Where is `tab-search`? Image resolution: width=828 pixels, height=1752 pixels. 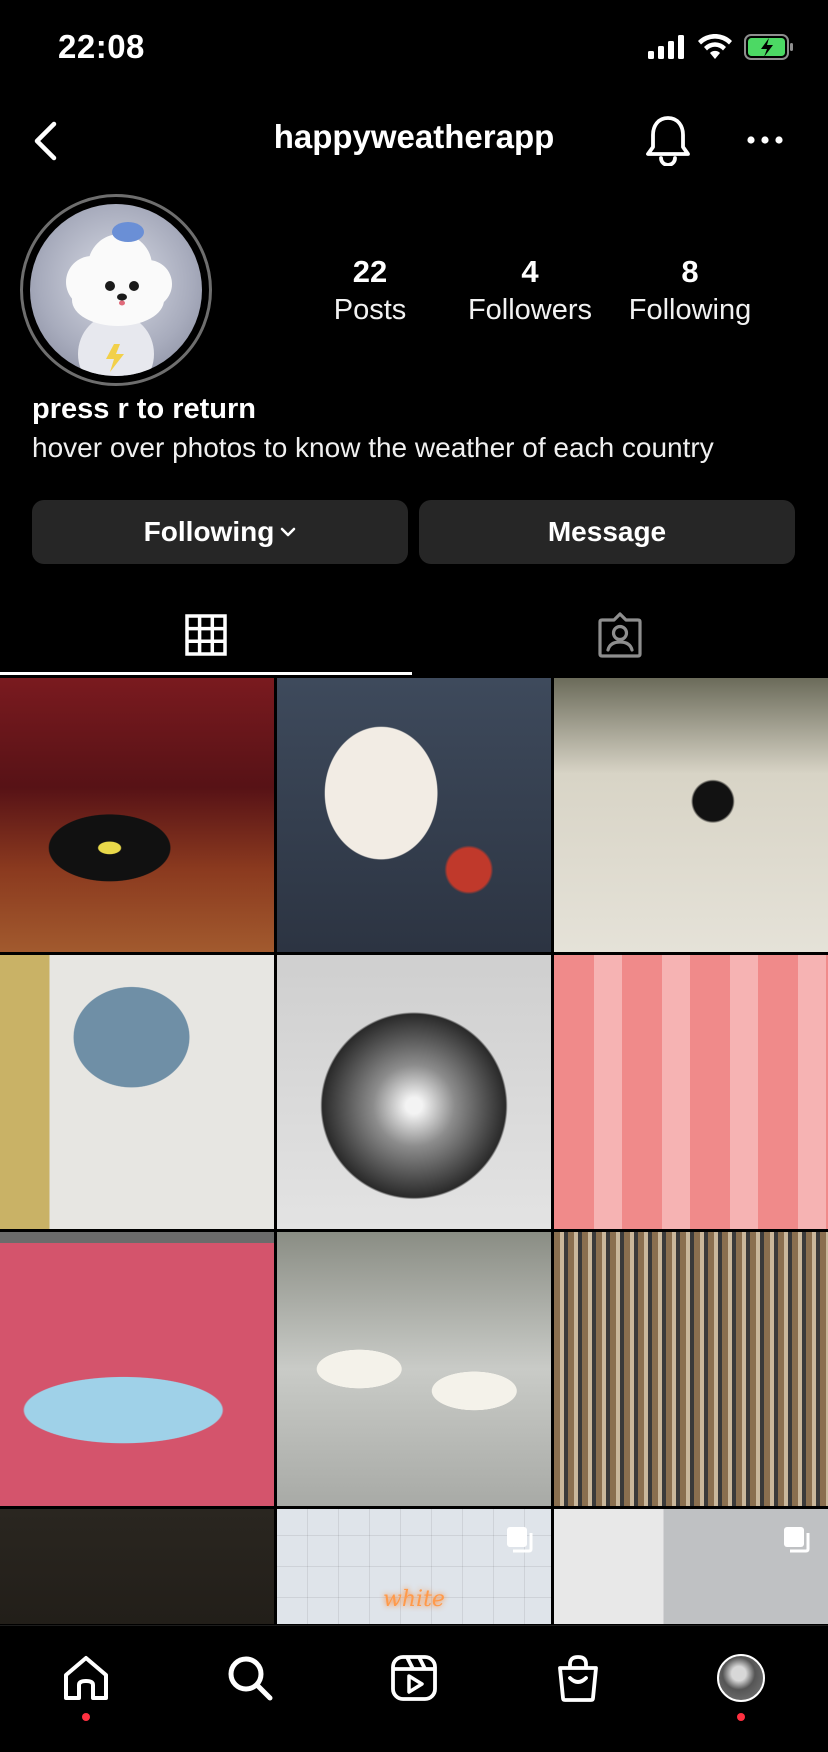 tab-search is located at coordinates (250, 1678).